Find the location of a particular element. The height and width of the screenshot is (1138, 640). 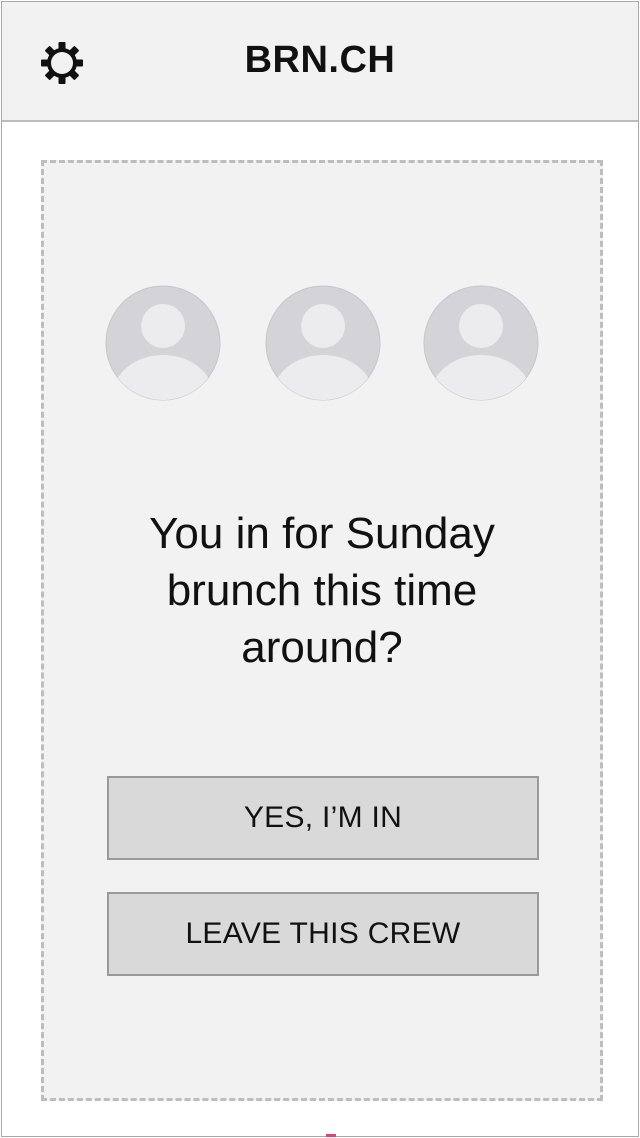

question-line: around? is located at coordinates (322, 647).